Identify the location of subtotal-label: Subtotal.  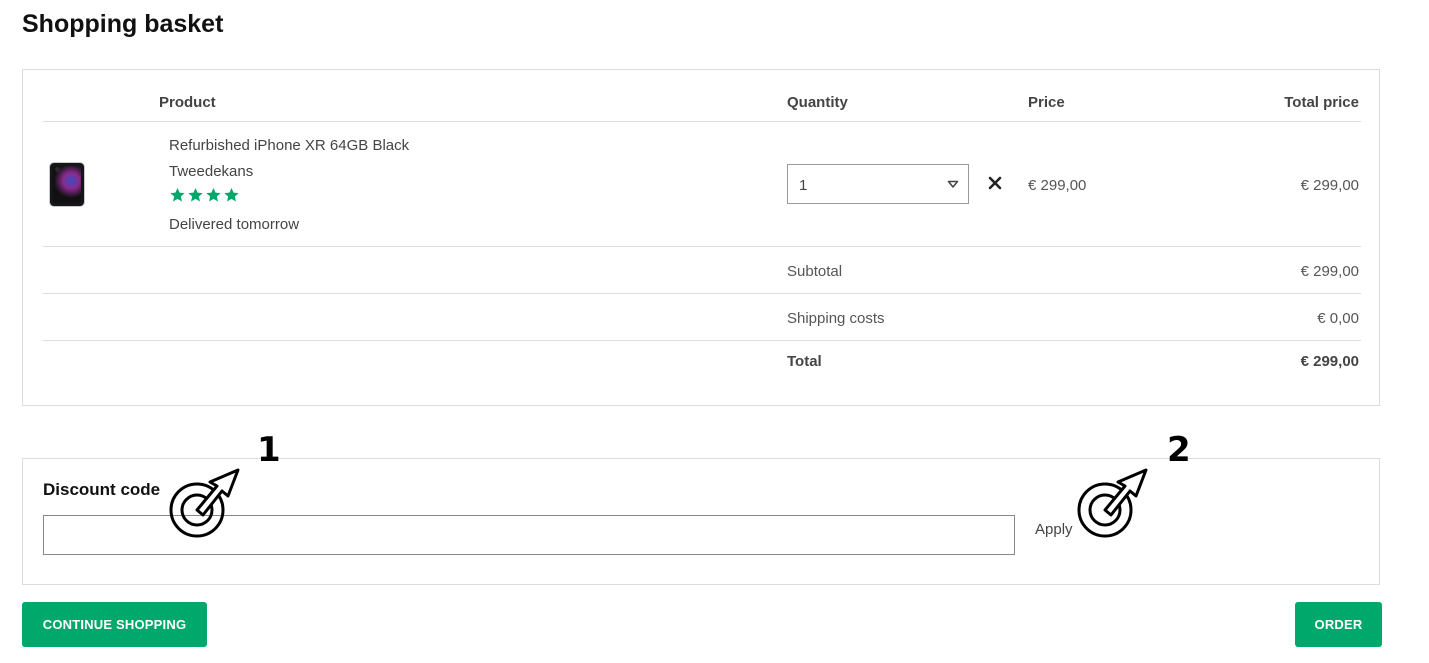
(815, 271).